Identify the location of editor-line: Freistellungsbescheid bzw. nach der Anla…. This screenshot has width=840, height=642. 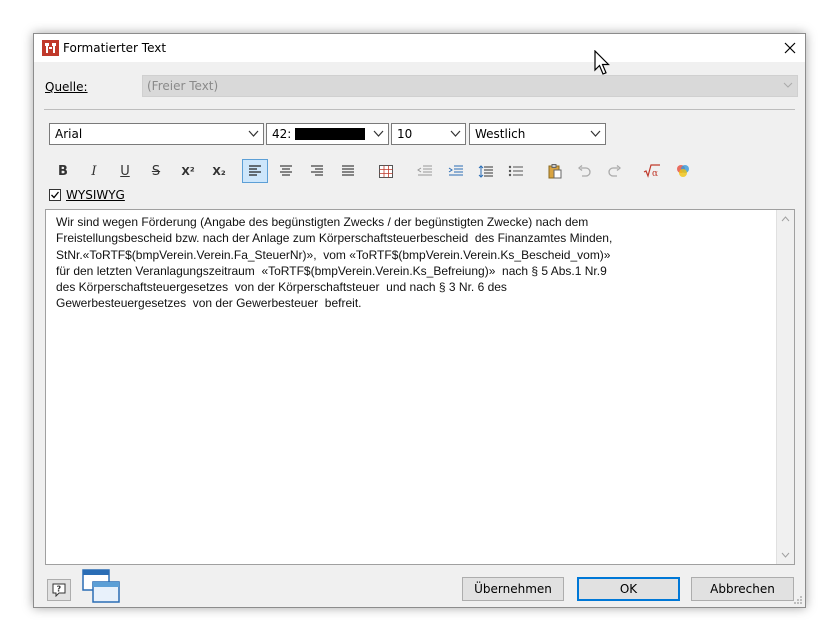
(334, 238).